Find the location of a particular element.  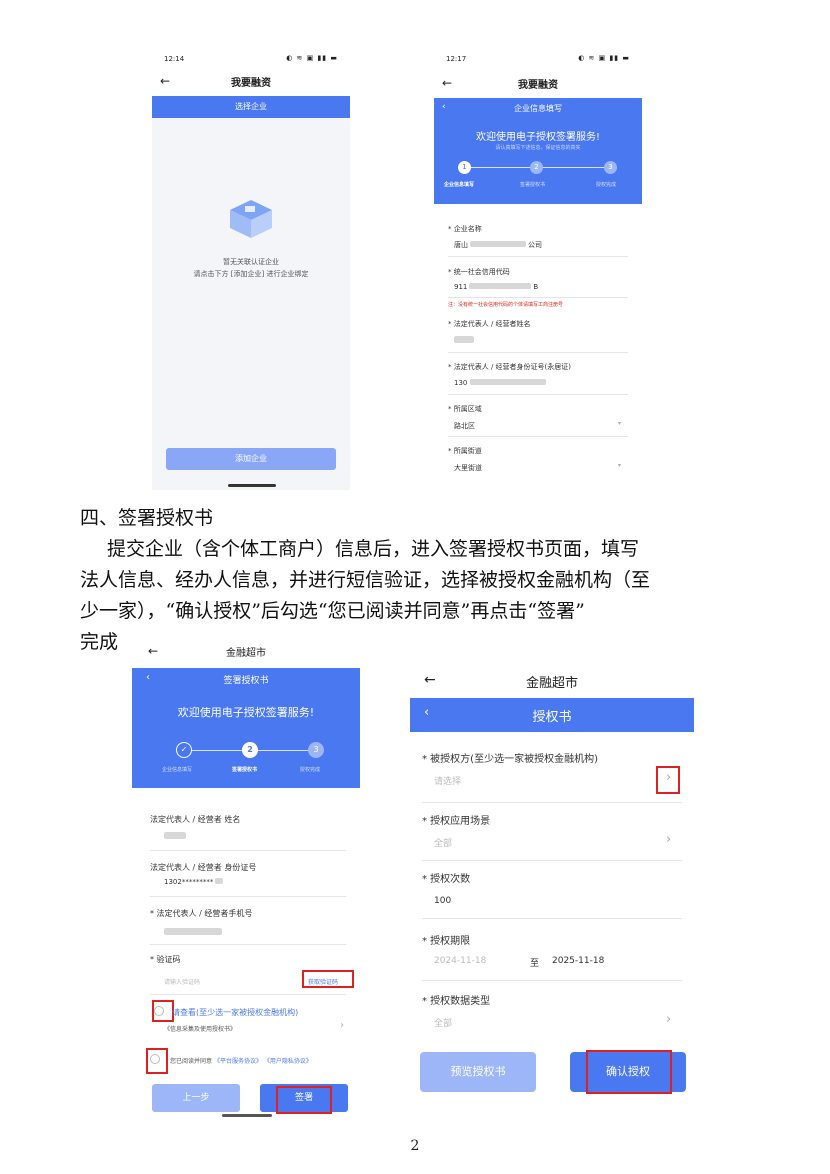

paragraph-line-2: 法人信息、经办人信息，并进行短信验证，选择被授权金融机构（至 is located at coordinates (365, 580).